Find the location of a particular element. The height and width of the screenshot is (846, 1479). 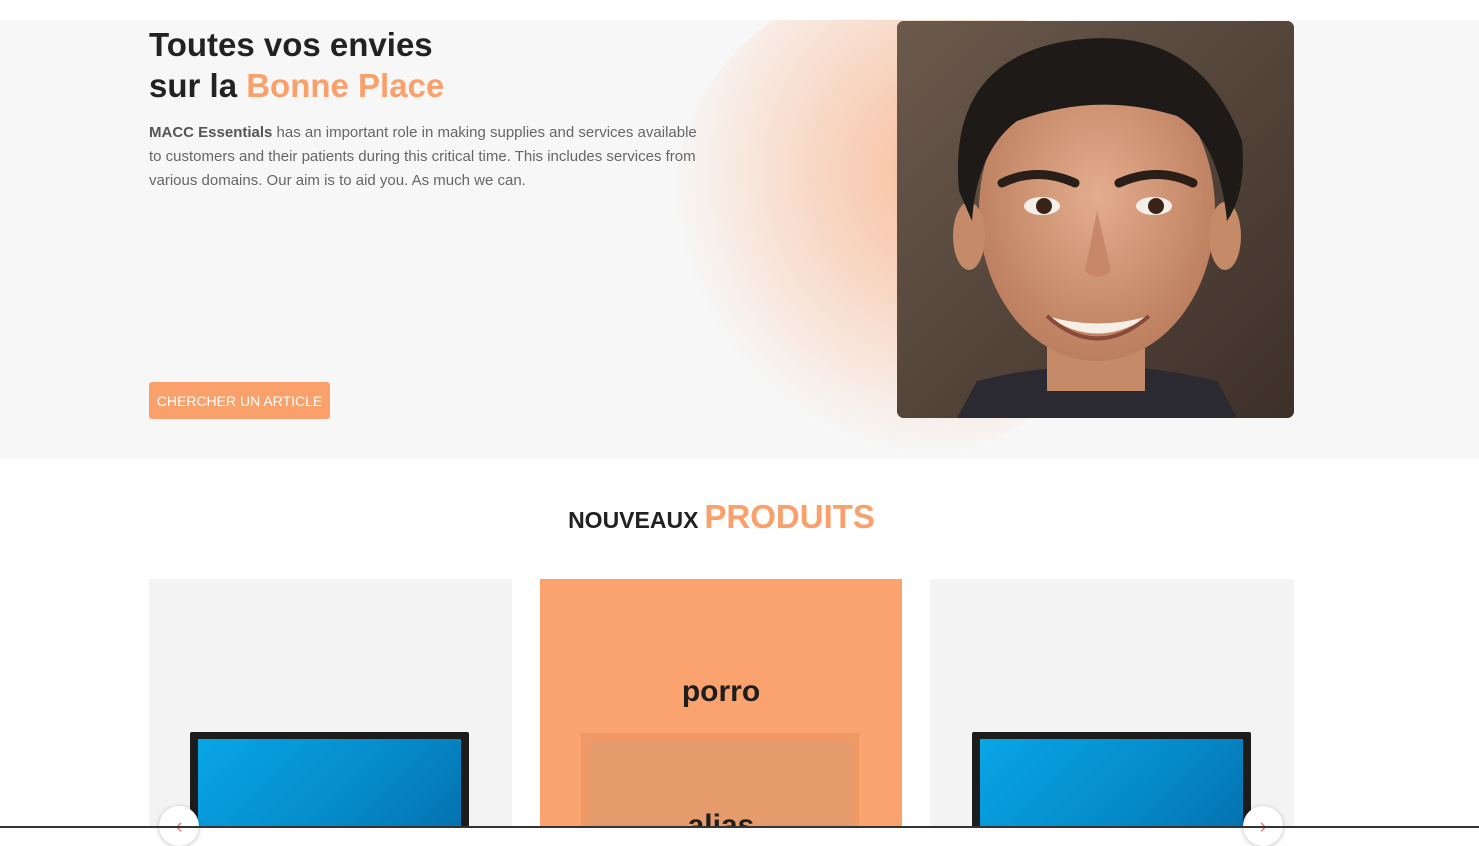

hero-portrait-image is located at coordinates (1095, 219).